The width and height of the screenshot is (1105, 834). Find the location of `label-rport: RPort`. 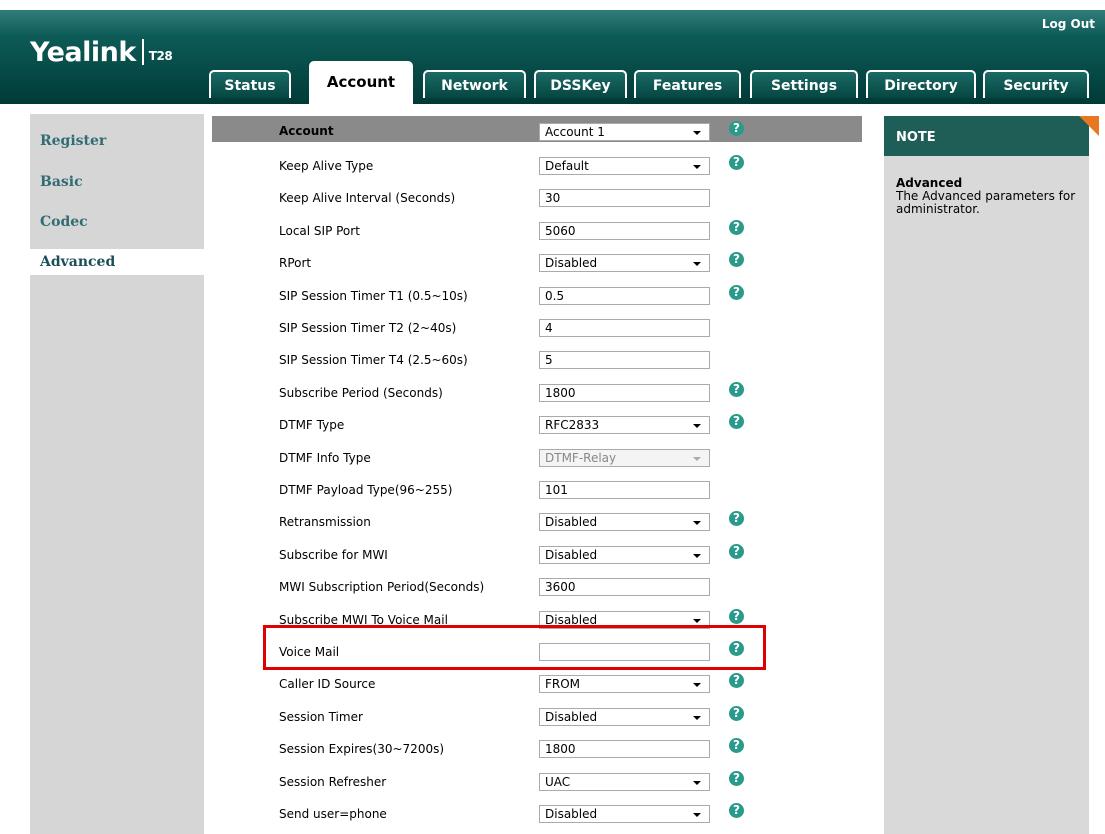

label-rport: RPort is located at coordinates (295, 263).